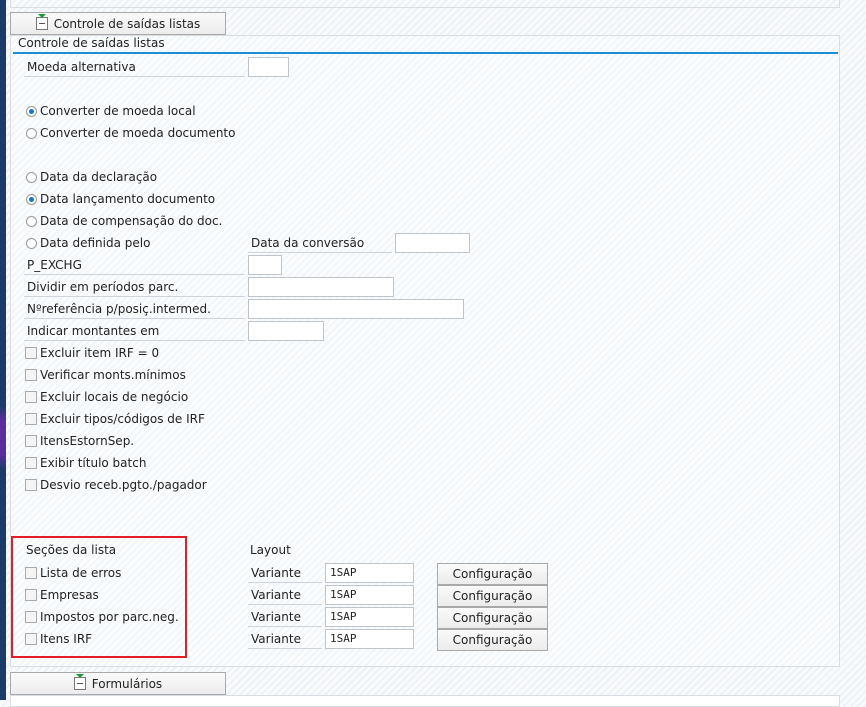 The height and width of the screenshot is (707, 866). I want to click on p-exchg-label: P_EXCHG, so click(134, 265).